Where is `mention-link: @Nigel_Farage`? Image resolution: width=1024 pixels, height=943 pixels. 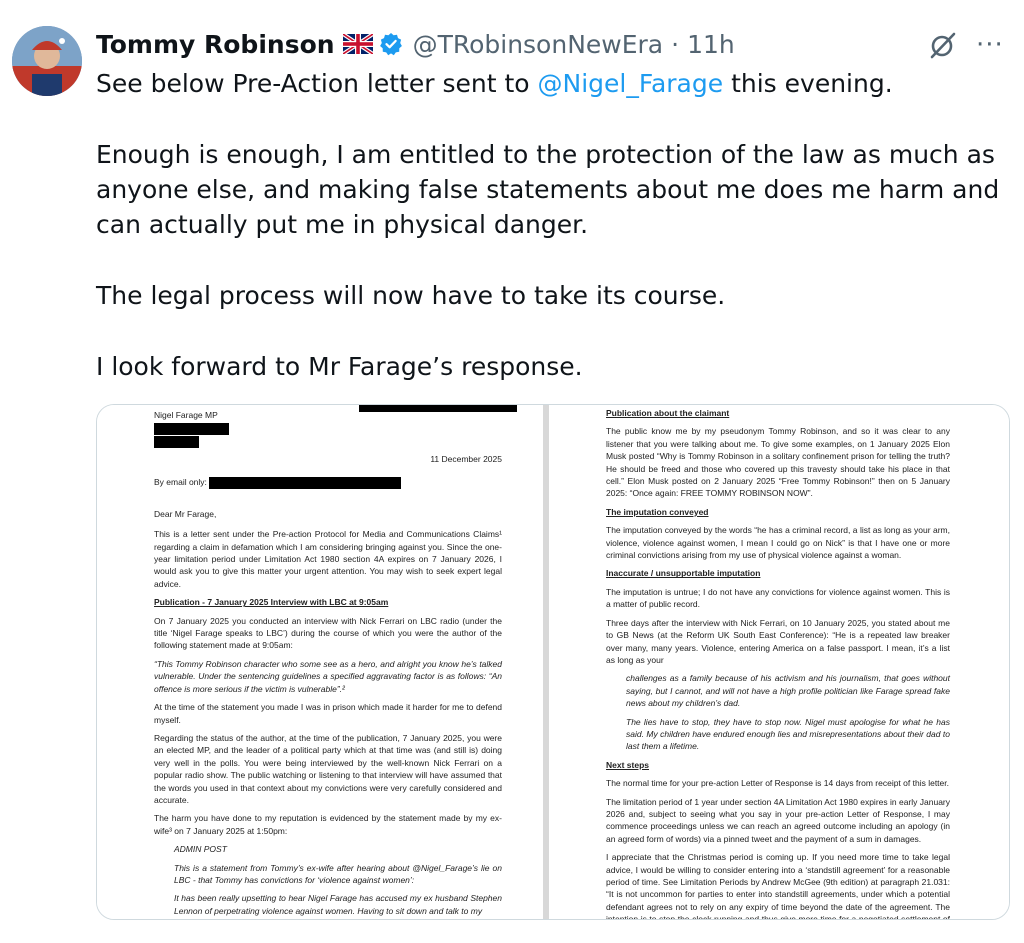
mention-link: @Nigel_Farage is located at coordinates (631, 83).